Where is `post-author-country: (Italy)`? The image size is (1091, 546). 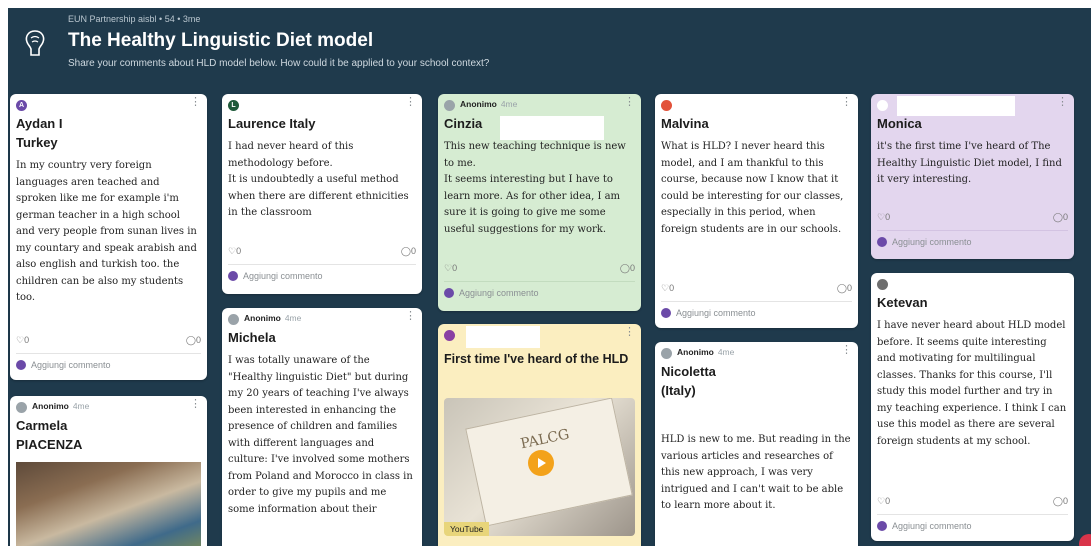 post-author-country: (Italy) is located at coordinates (678, 390).